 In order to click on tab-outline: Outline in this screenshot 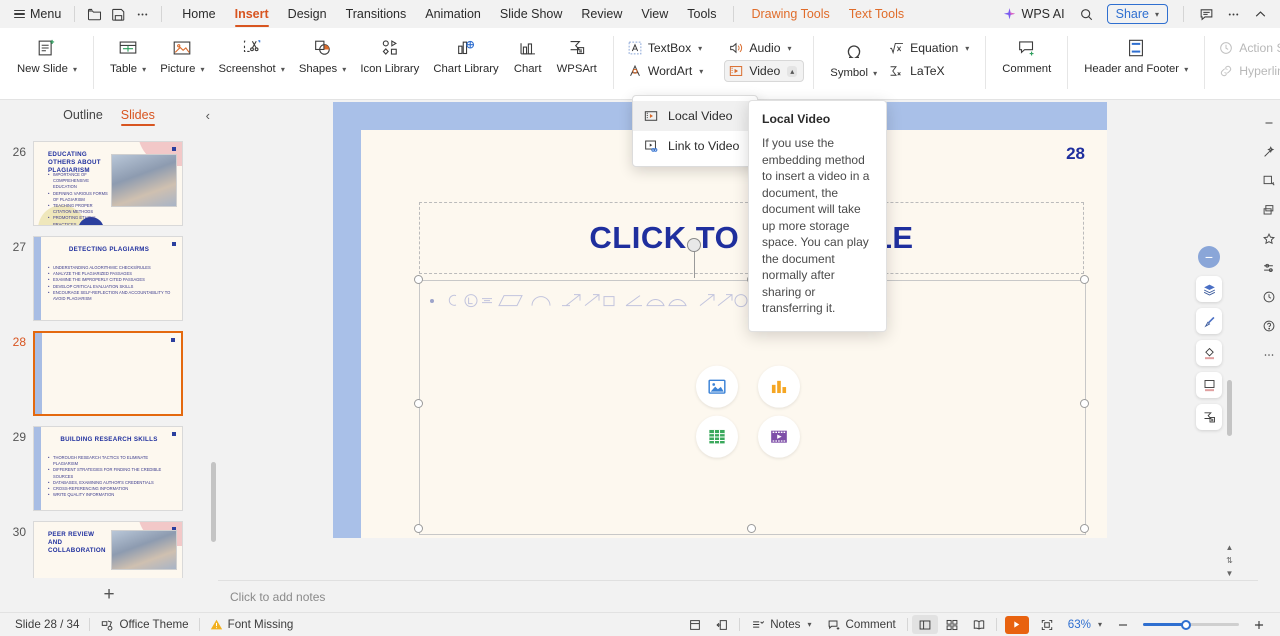, I will do `click(83, 117)`.